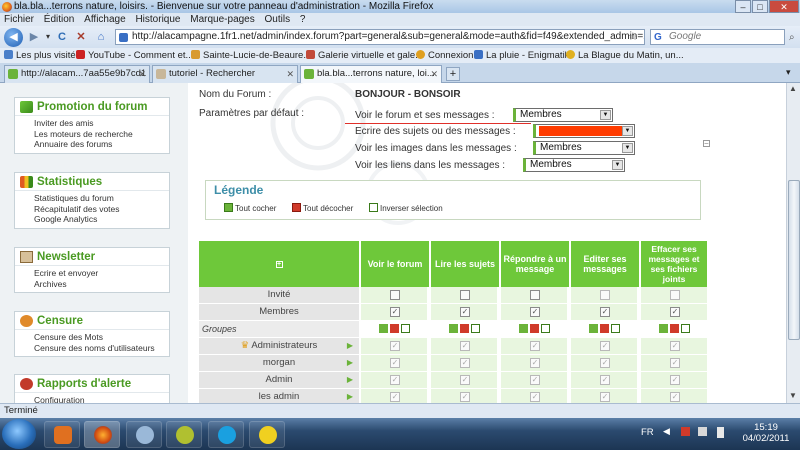 This screenshot has height=450, width=800. Describe the element at coordinates (101, 37) in the screenshot. I see `home-icon: ⌂` at that location.